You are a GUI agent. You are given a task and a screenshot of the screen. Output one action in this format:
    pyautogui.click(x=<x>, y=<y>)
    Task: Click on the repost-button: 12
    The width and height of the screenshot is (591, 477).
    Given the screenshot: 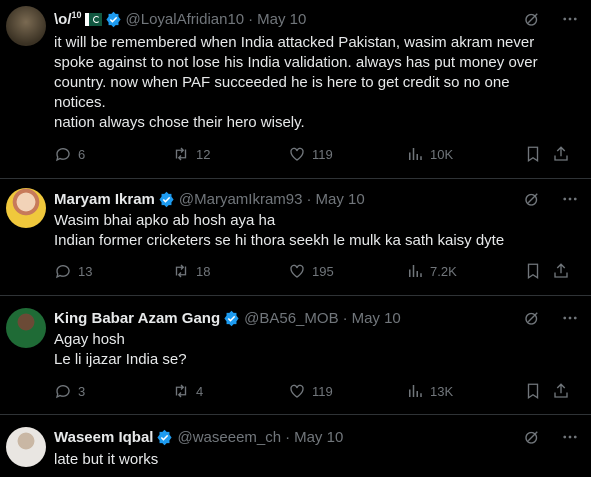 What is the action you would take?
    pyautogui.click(x=191, y=154)
    